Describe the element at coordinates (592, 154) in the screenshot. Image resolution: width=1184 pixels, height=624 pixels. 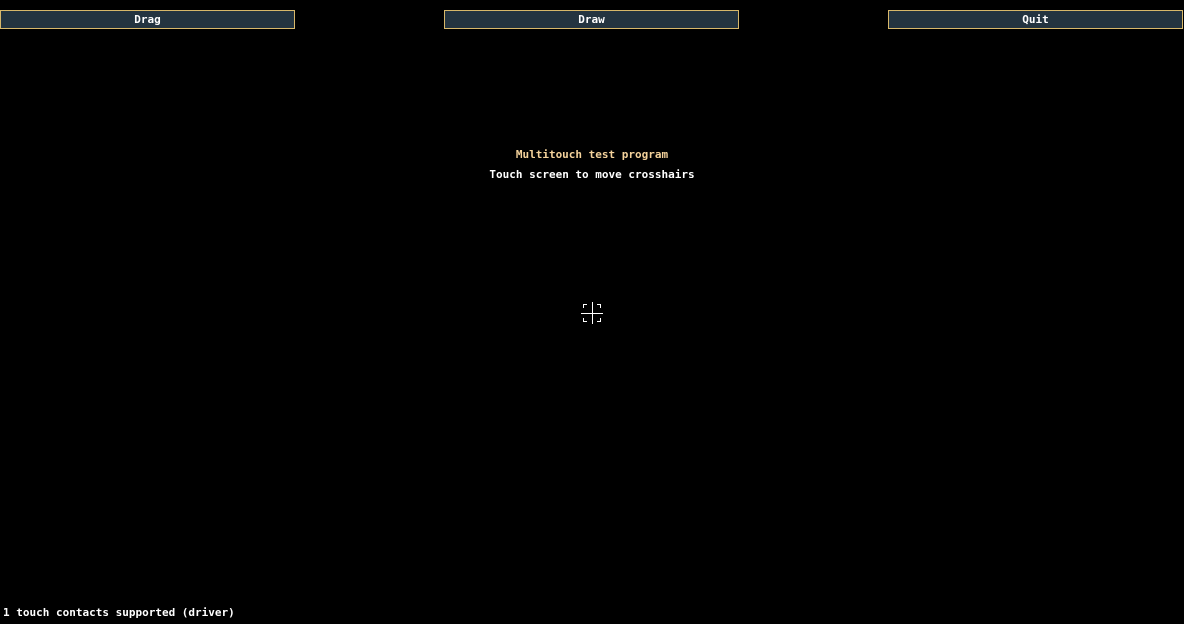
I see `program-title: Multitouch test program` at that location.